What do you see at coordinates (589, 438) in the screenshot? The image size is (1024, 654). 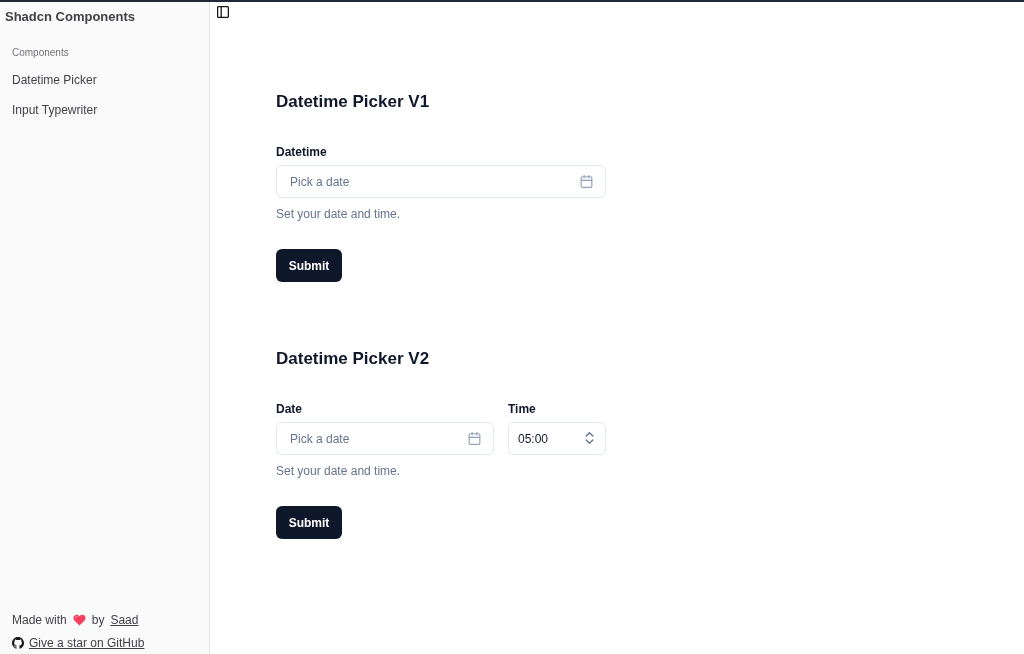 I see `chevrons-up-down-icon` at bounding box center [589, 438].